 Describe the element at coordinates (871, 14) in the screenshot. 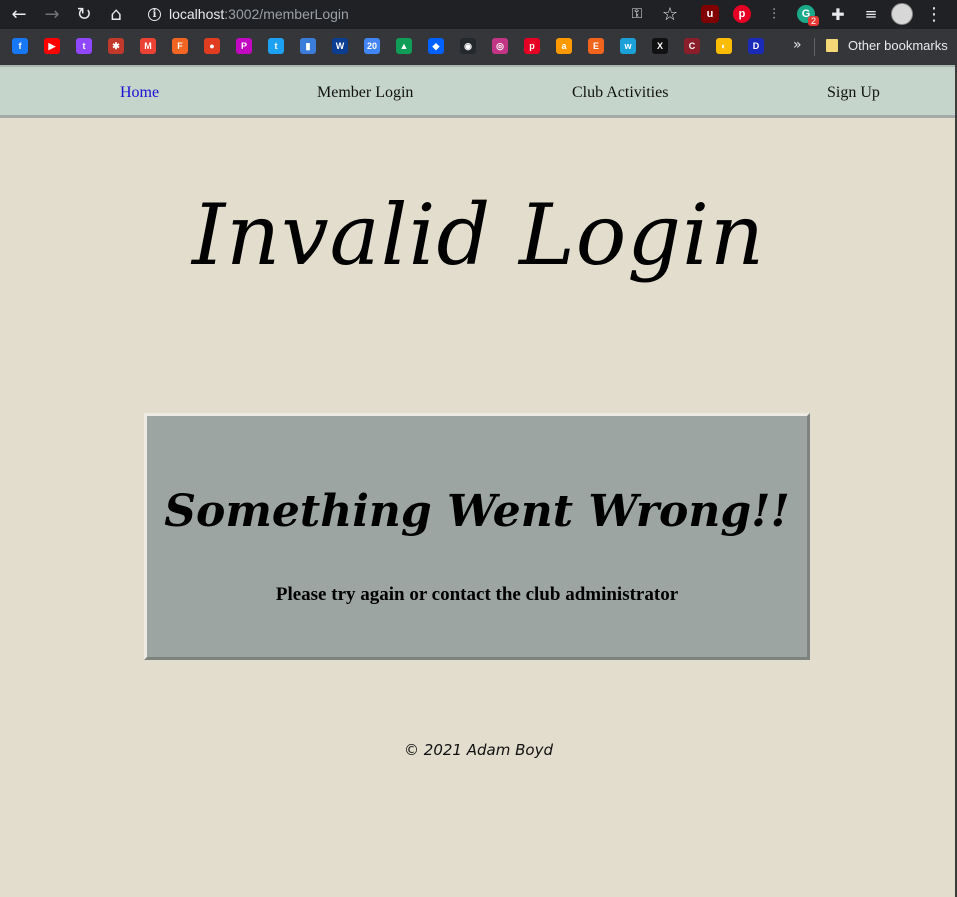

I see `media-queue-icon: ≡` at that location.